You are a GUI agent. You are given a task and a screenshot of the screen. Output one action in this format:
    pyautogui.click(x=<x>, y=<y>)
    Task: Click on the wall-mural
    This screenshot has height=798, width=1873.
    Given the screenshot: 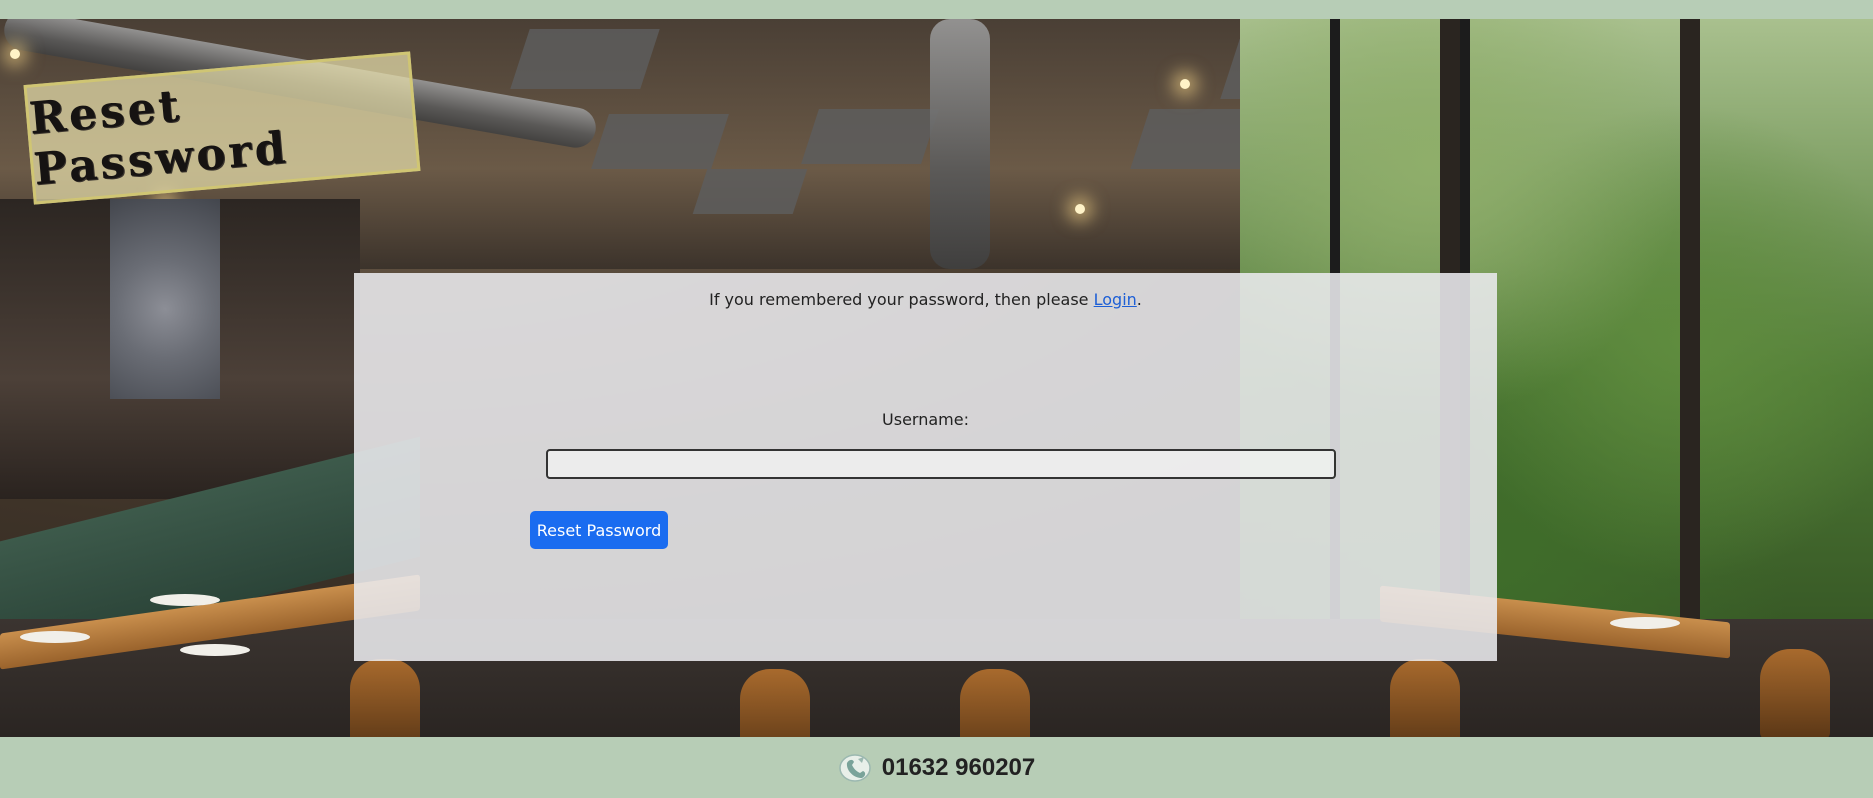 What is the action you would take?
    pyautogui.click(x=165, y=299)
    